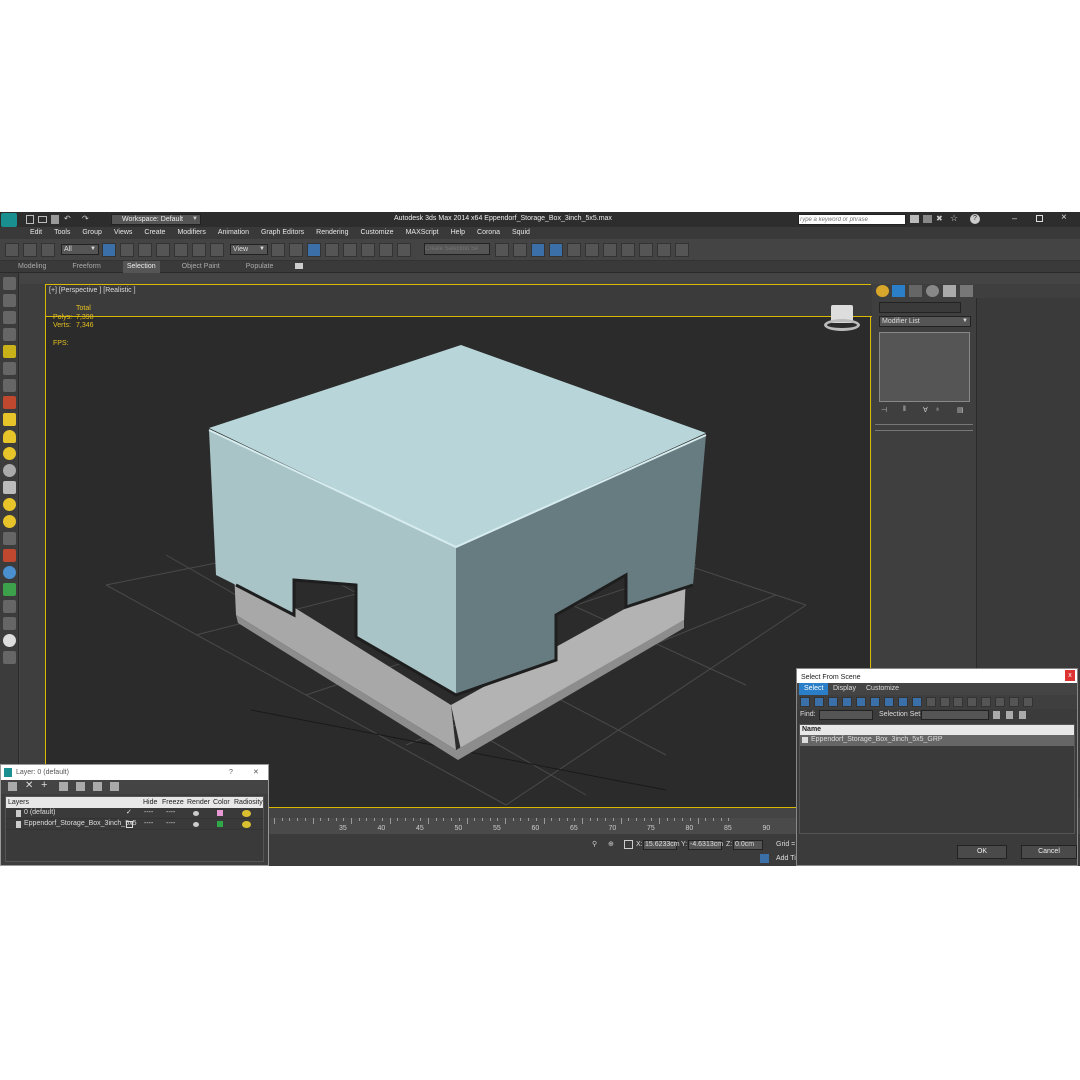 The height and width of the screenshot is (1080, 1080). I want to click on menu-item-help: Help, so click(458, 233).